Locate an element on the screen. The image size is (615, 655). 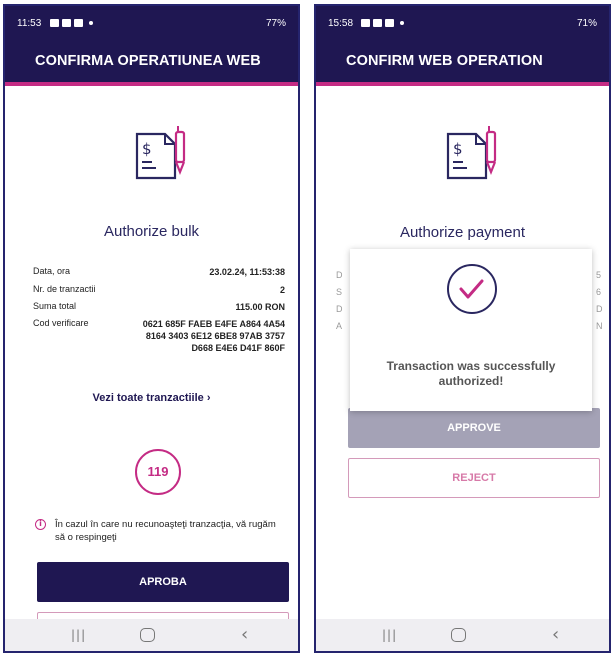
countdown-timer: 119 is located at coordinates (158, 472).